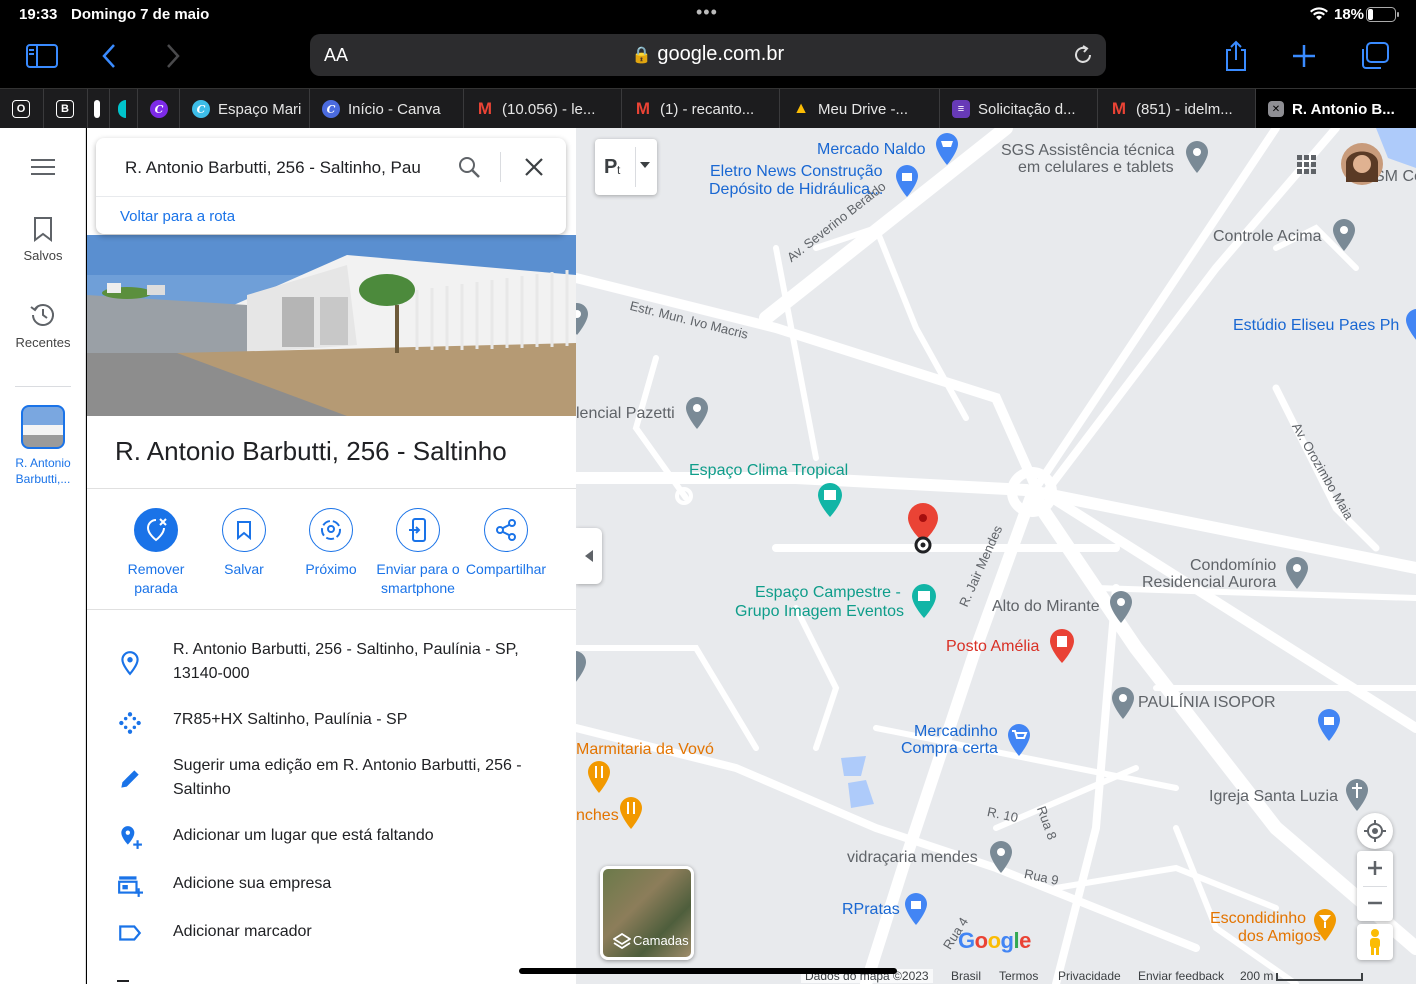 The image size is (1416, 984). Describe the element at coordinates (22, 109) in the screenshot. I see `tab-item: O` at that location.